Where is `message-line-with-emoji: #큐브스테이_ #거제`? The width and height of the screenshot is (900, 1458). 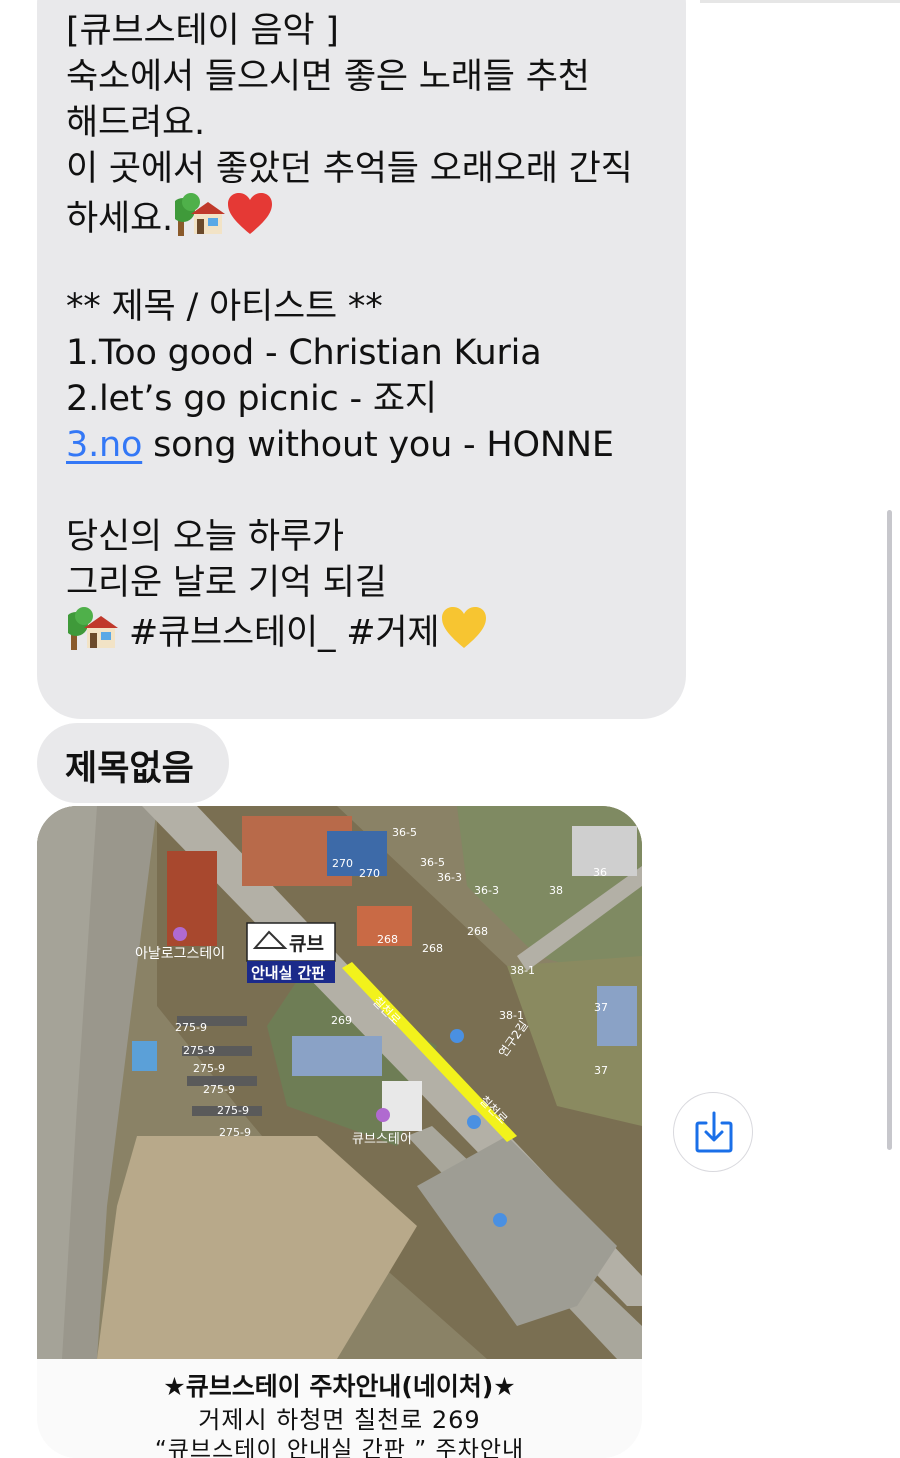 message-line-with-emoji: #큐브스테이_ #거제 is located at coordinates (370, 629).